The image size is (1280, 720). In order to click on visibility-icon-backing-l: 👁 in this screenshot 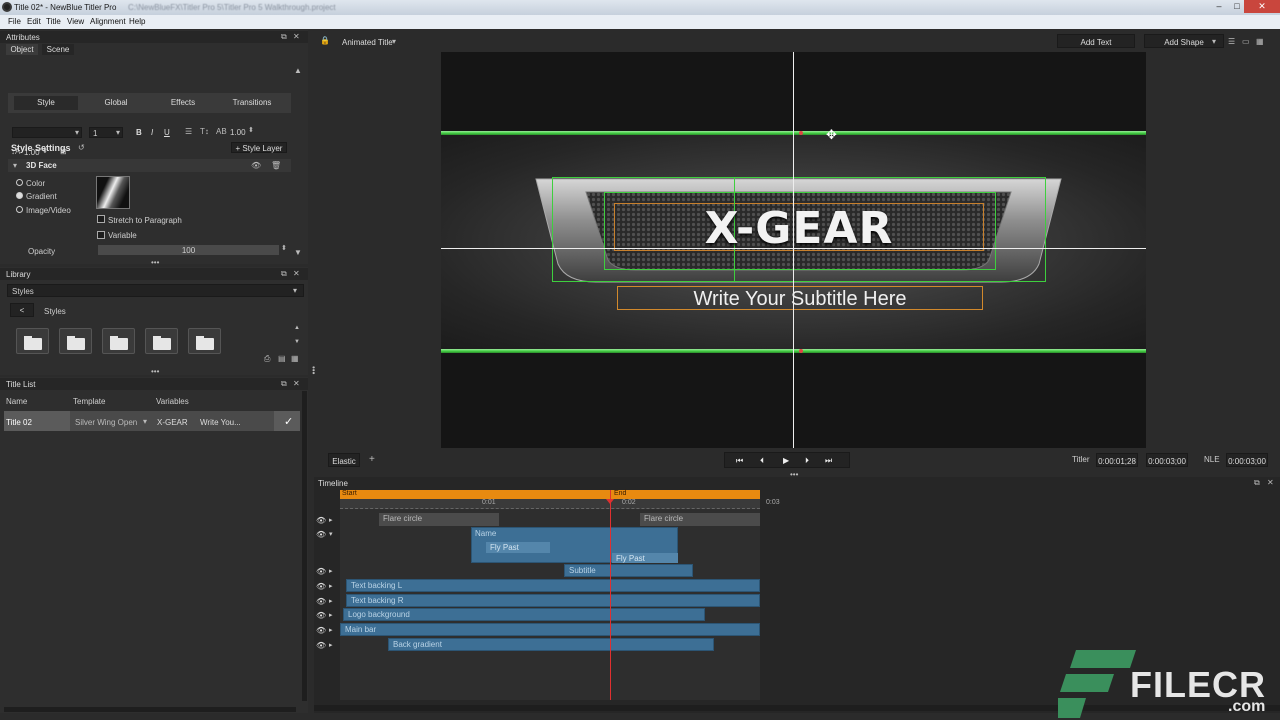, I will do `click(321, 586)`.